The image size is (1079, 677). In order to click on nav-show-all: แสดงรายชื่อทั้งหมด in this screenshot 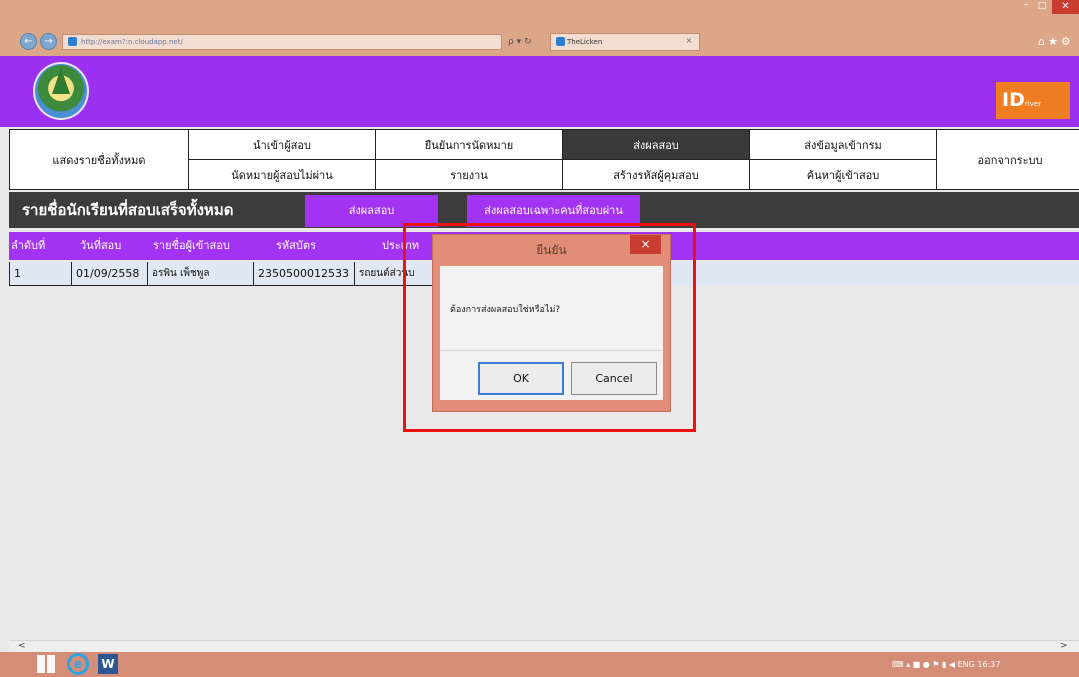, I will do `click(99, 159)`.